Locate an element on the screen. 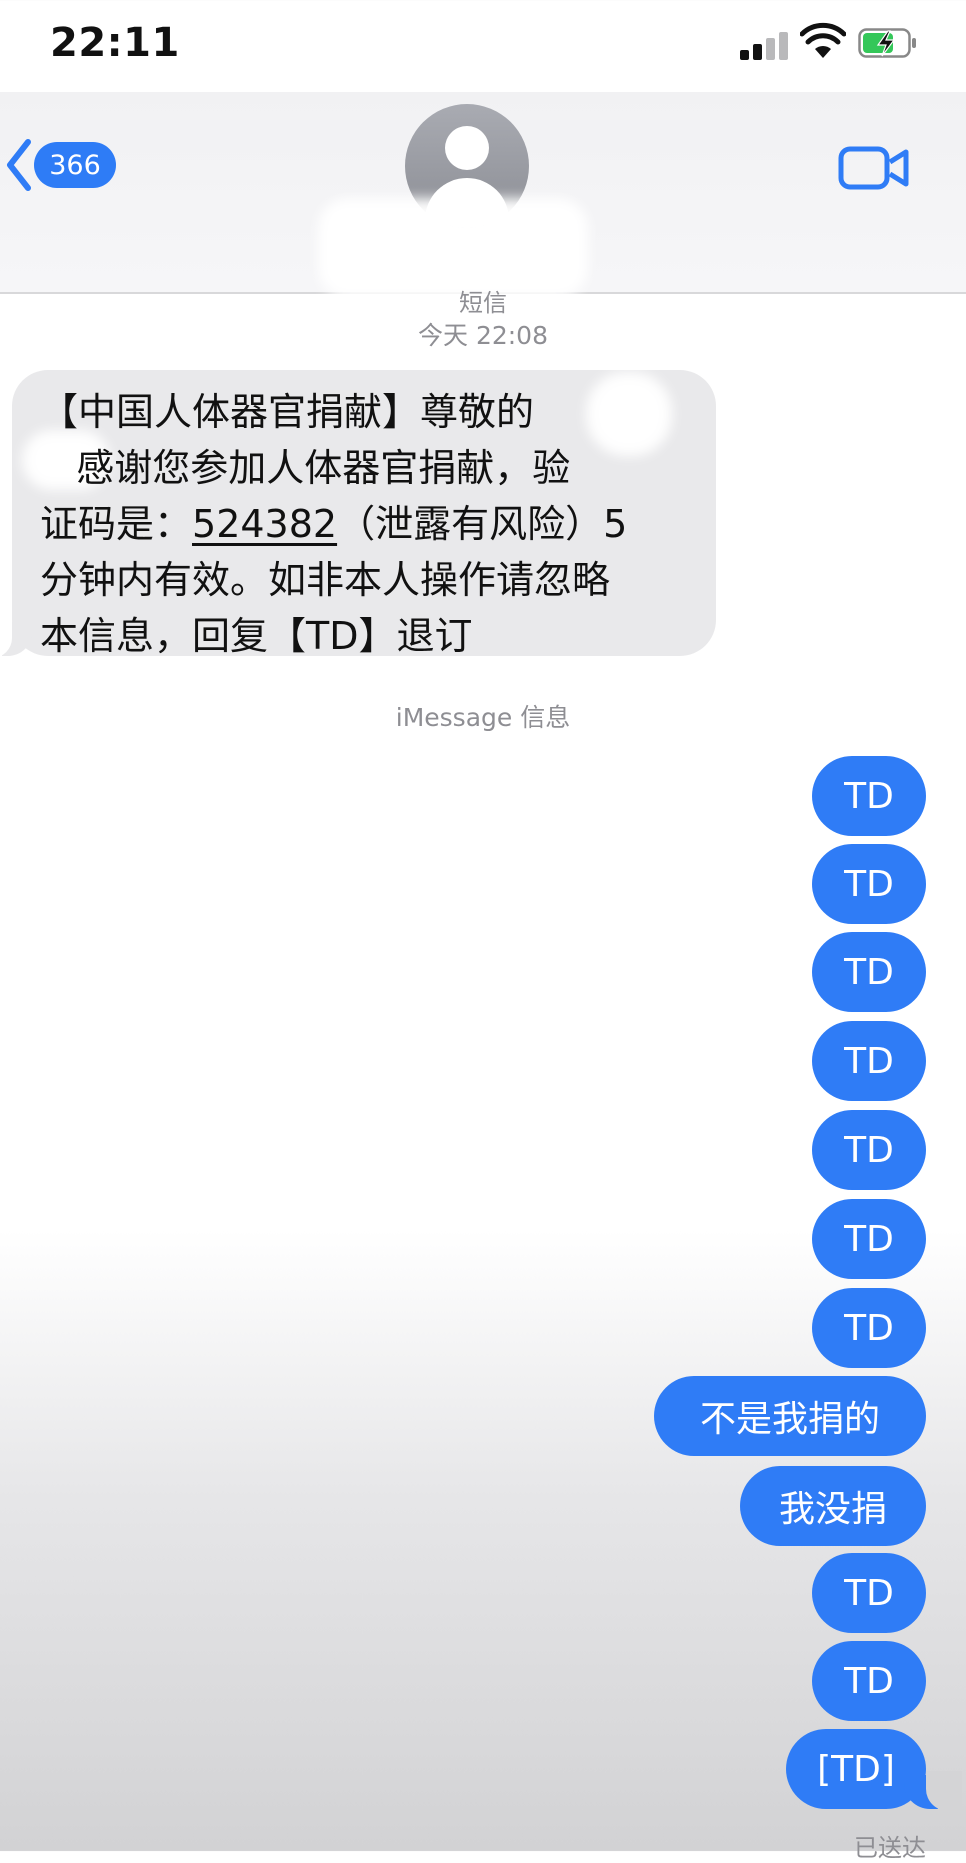  wifi-icon is located at coordinates (823, 40).